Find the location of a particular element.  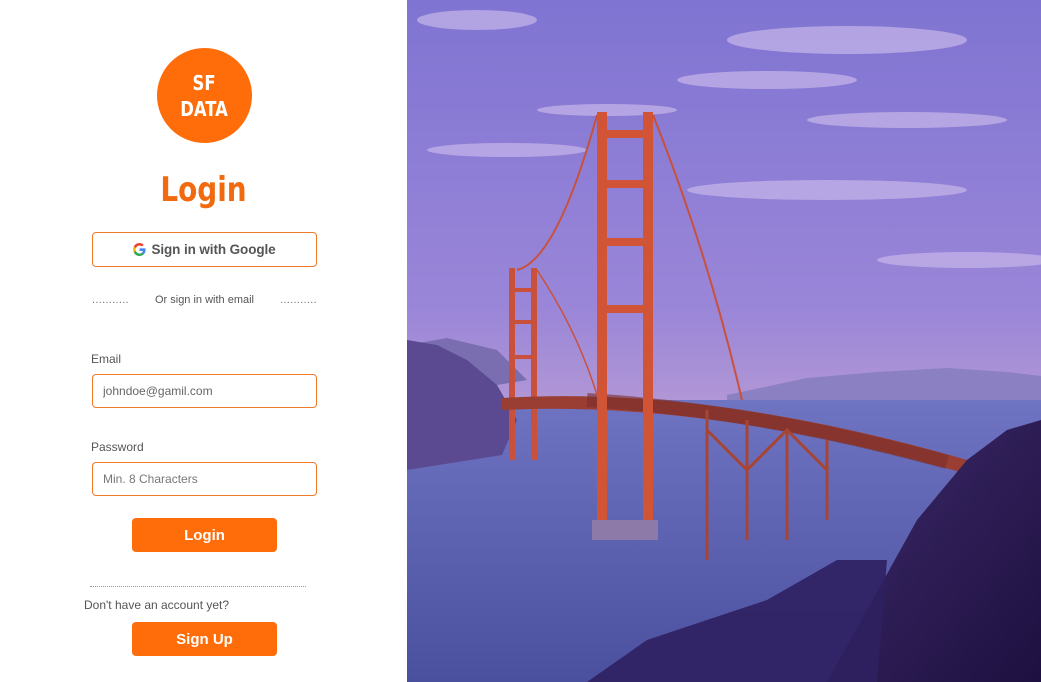

login-button: Login is located at coordinates (204, 535).